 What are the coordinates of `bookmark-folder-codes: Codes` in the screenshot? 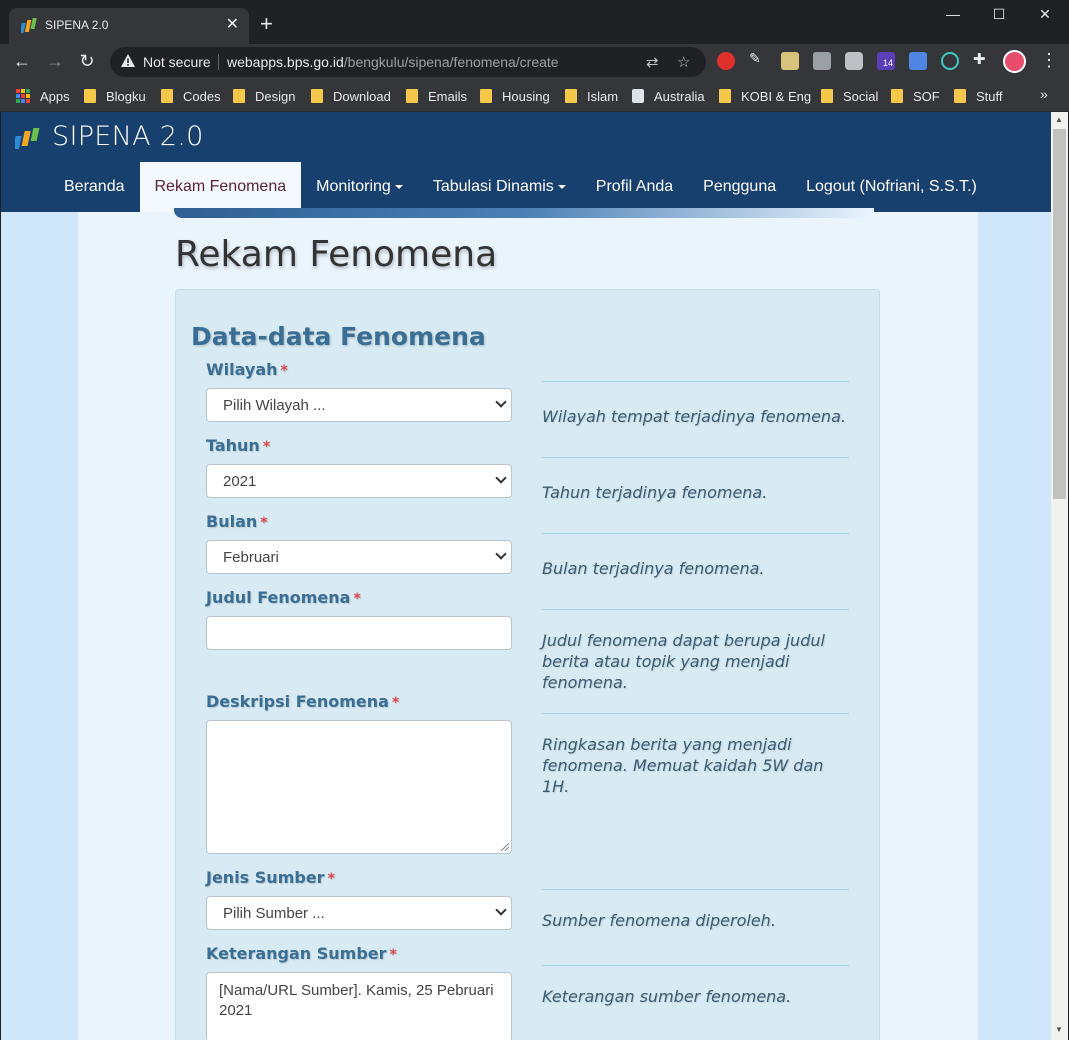 It's located at (191, 96).